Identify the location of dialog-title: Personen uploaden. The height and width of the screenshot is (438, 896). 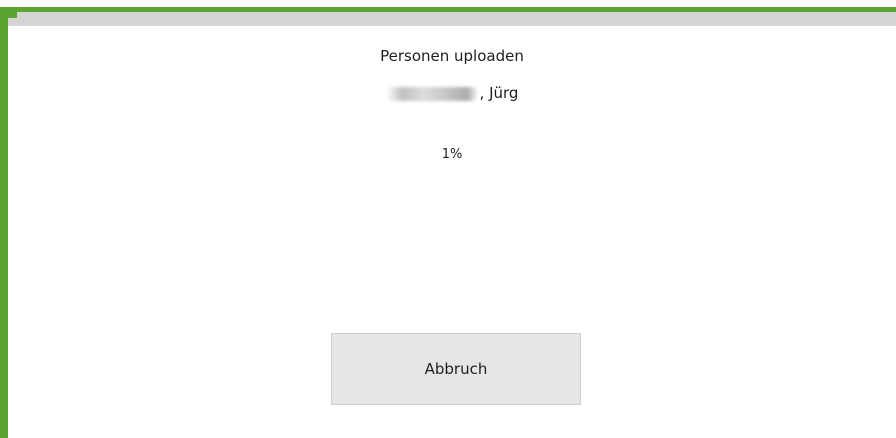
(452, 56).